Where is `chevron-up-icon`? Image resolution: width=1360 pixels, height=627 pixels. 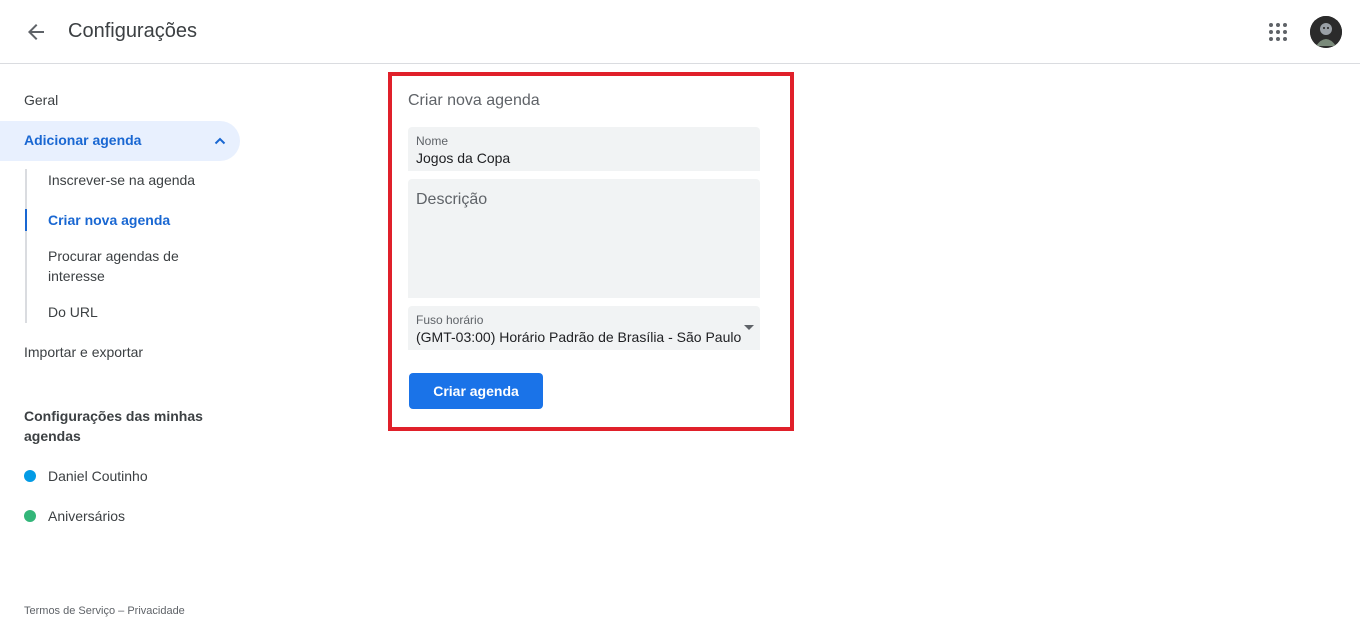 chevron-up-icon is located at coordinates (220, 141).